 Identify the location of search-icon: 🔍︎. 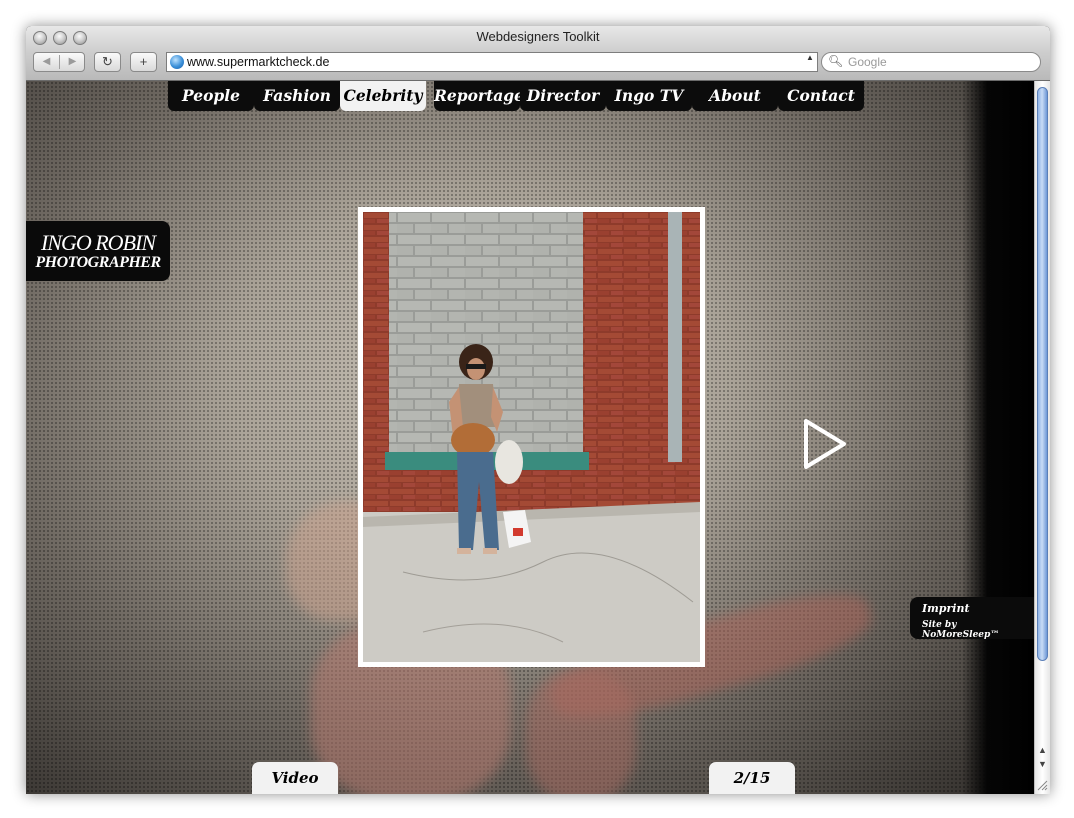
(836, 61).